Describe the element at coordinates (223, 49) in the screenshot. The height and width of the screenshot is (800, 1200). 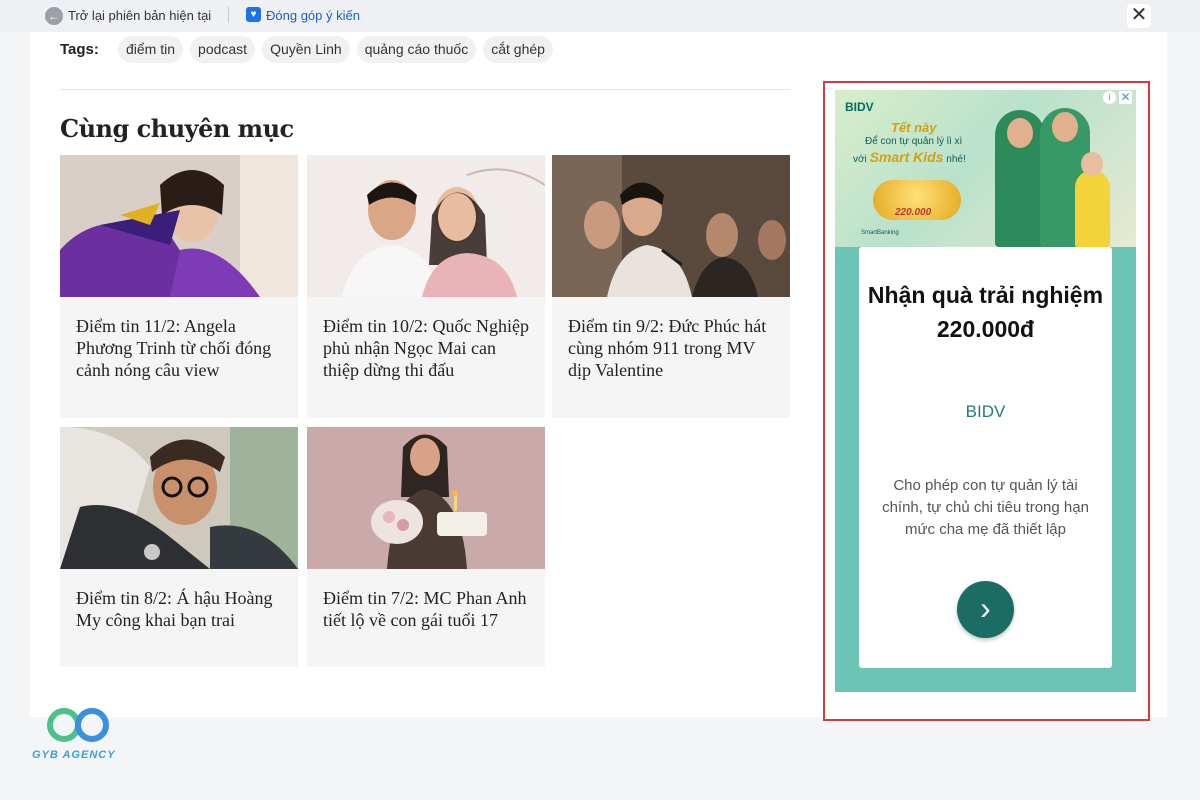
I see `tag-item: podcast` at that location.